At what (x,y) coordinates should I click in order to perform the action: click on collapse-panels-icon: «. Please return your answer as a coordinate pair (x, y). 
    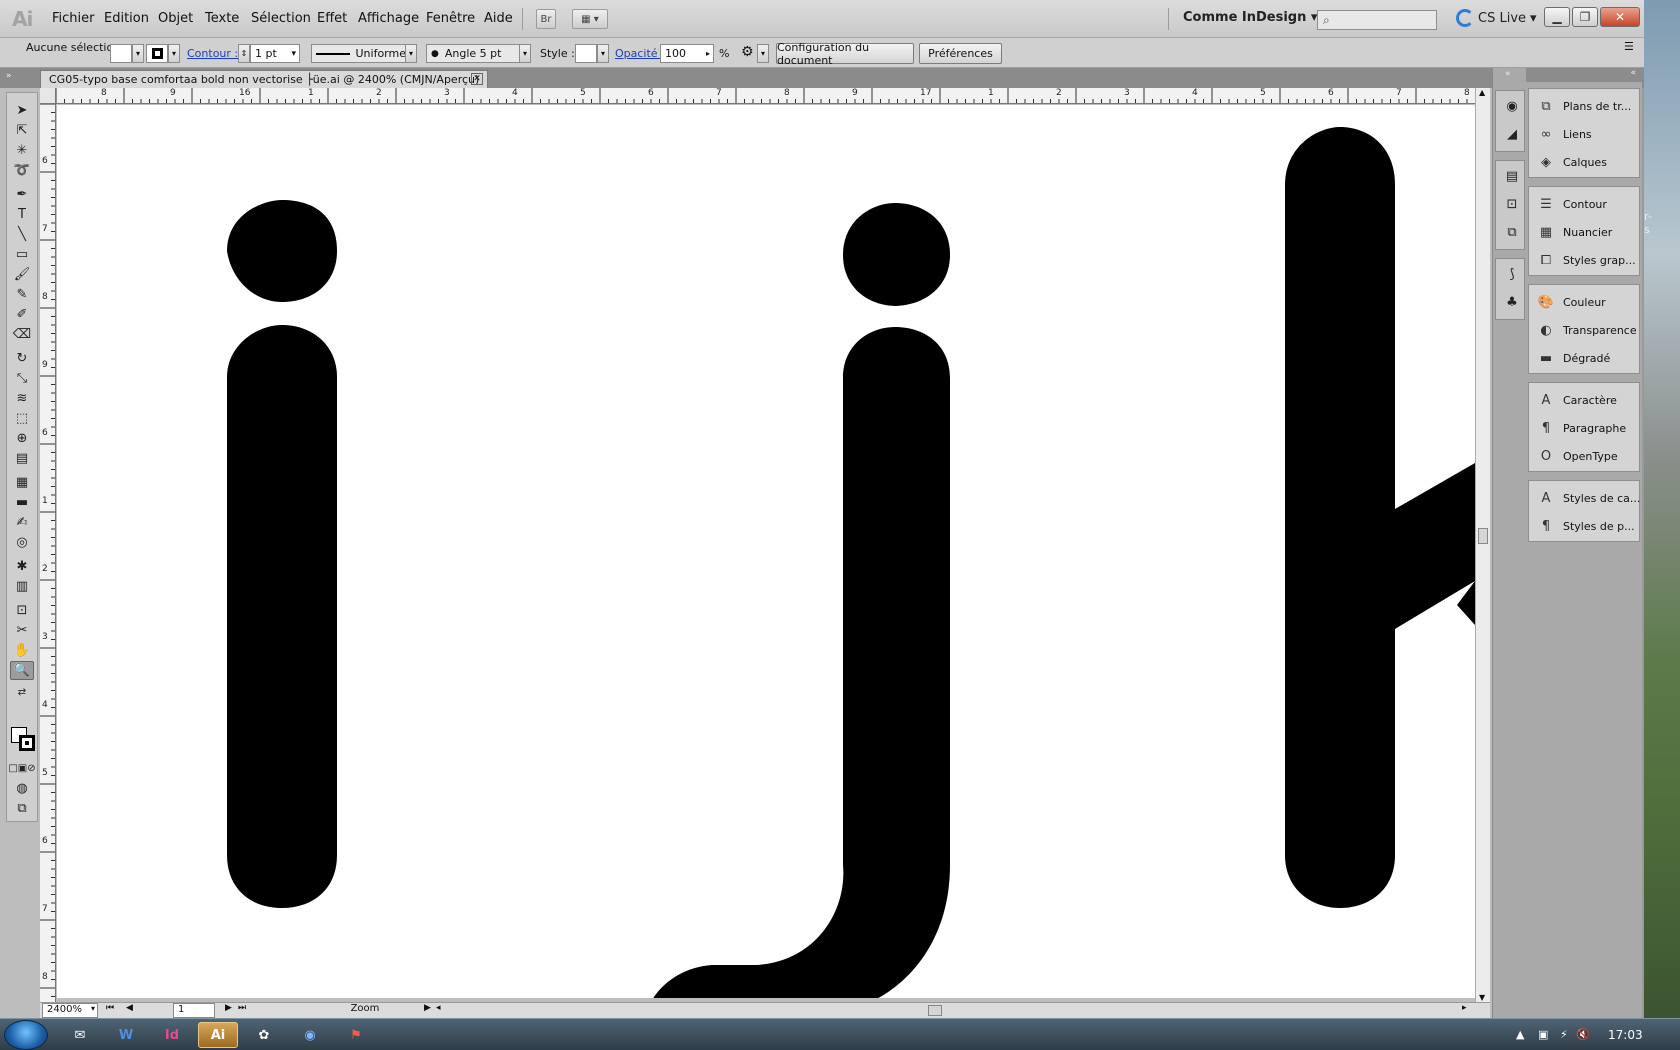
    Looking at the image, I should click on (1633, 73).